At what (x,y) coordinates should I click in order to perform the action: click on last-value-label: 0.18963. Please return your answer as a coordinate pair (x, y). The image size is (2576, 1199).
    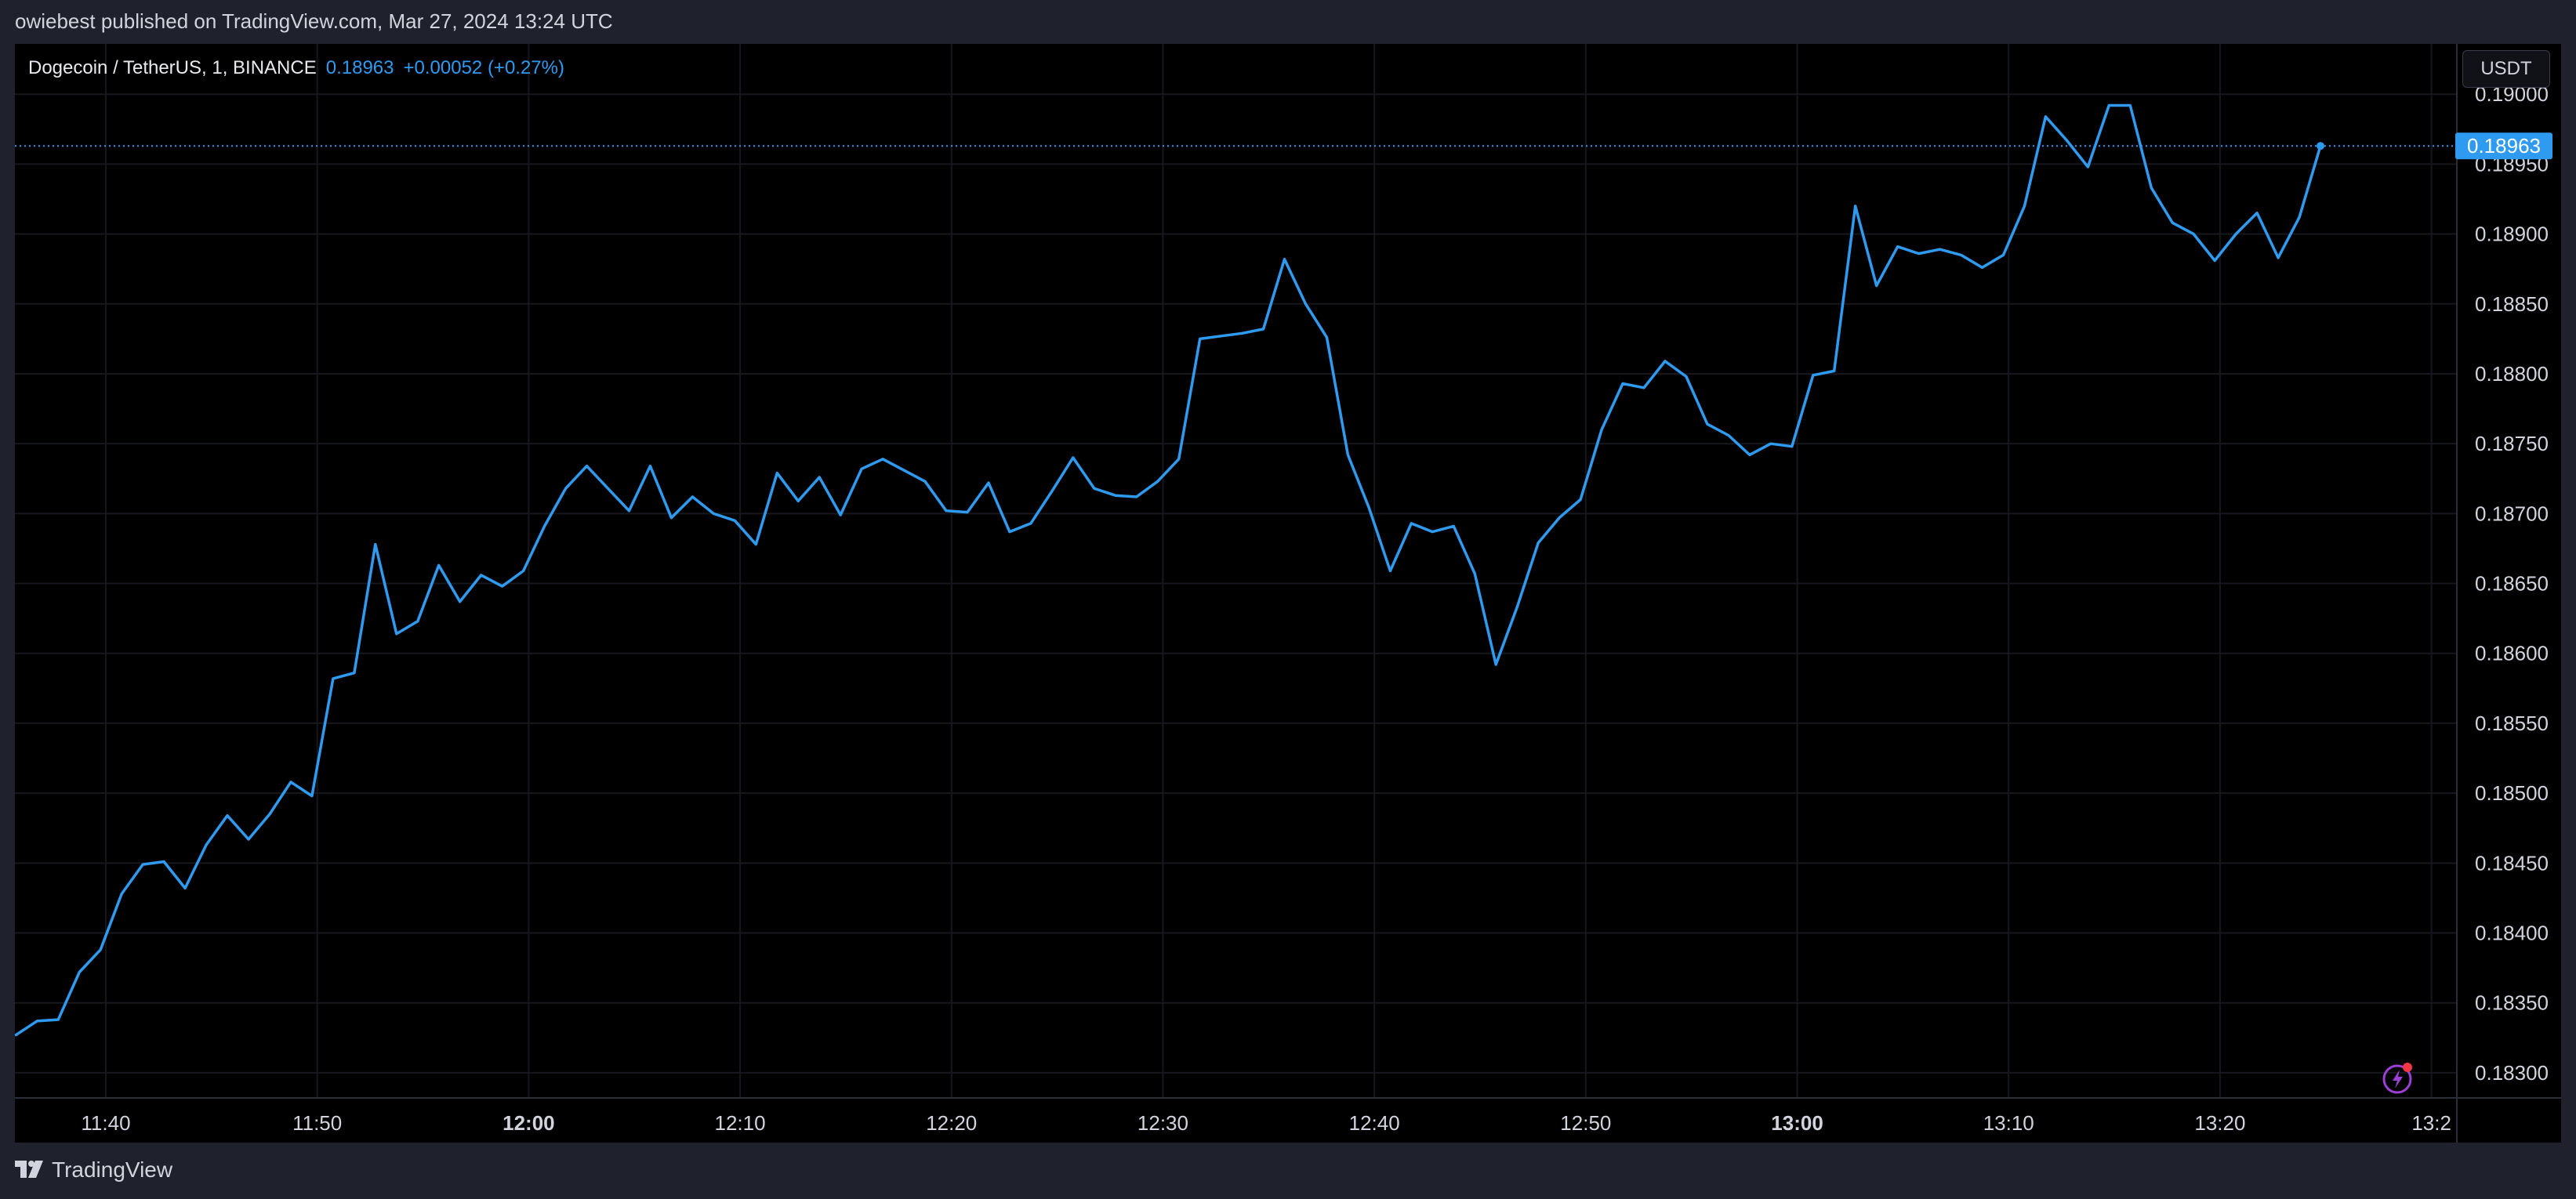
    Looking at the image, I should click on (360, 67).